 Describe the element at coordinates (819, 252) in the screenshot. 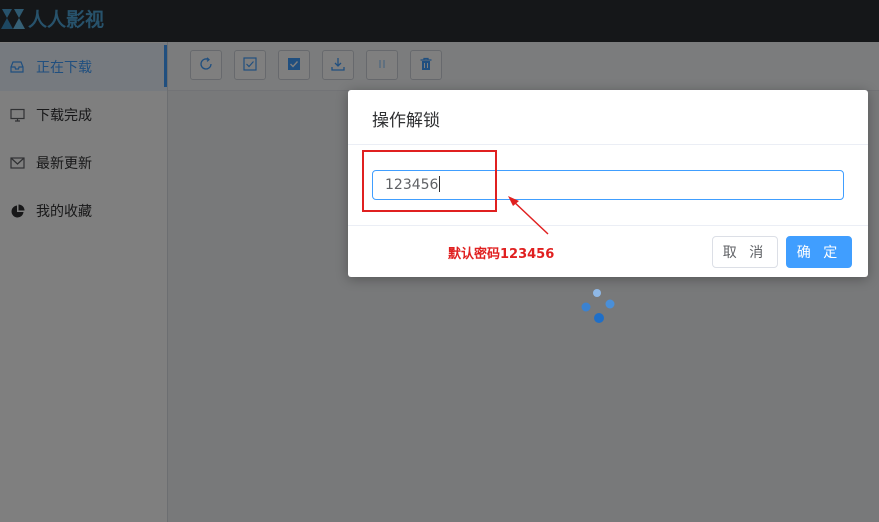

I see `confirm-button: 确 定` at that location.